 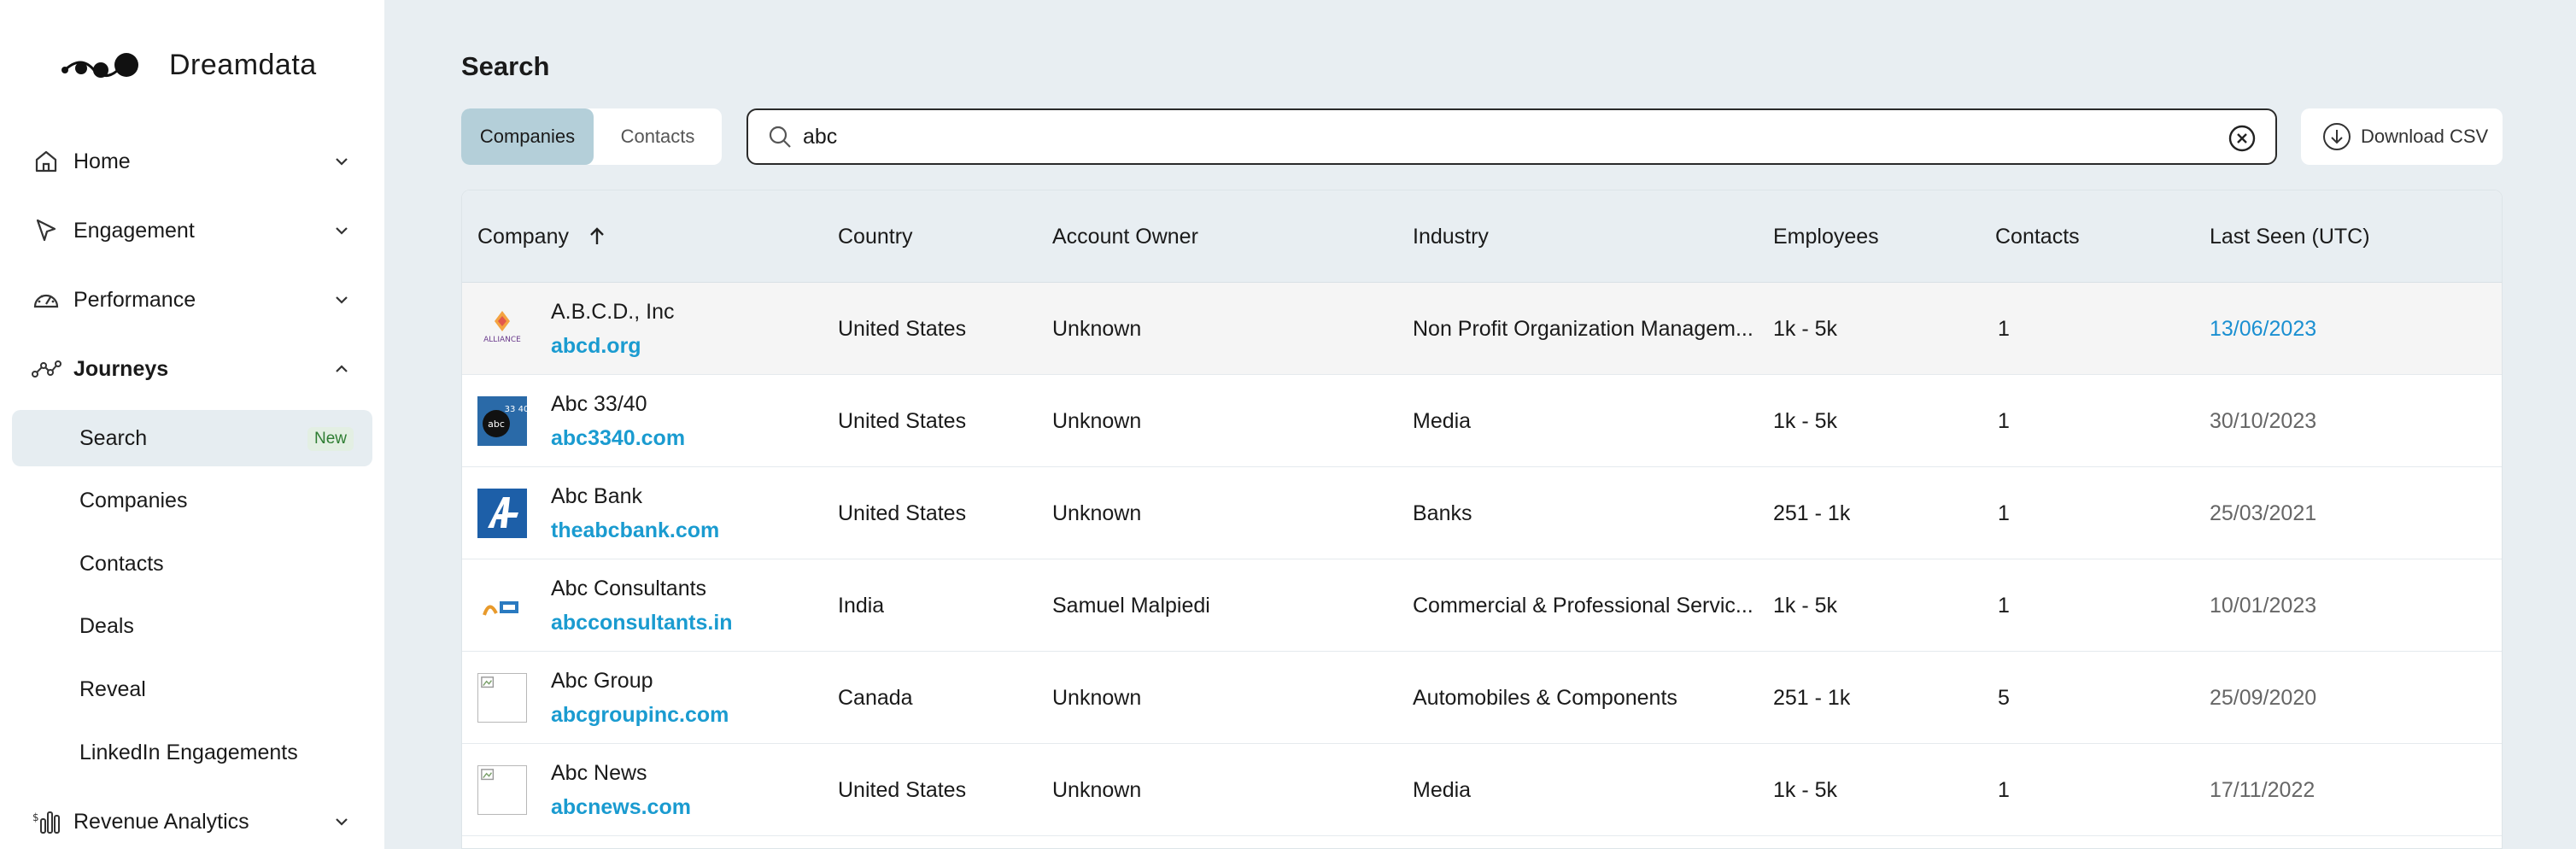 I want to click on nav-home-label: Home, so click(x=102, y=161).